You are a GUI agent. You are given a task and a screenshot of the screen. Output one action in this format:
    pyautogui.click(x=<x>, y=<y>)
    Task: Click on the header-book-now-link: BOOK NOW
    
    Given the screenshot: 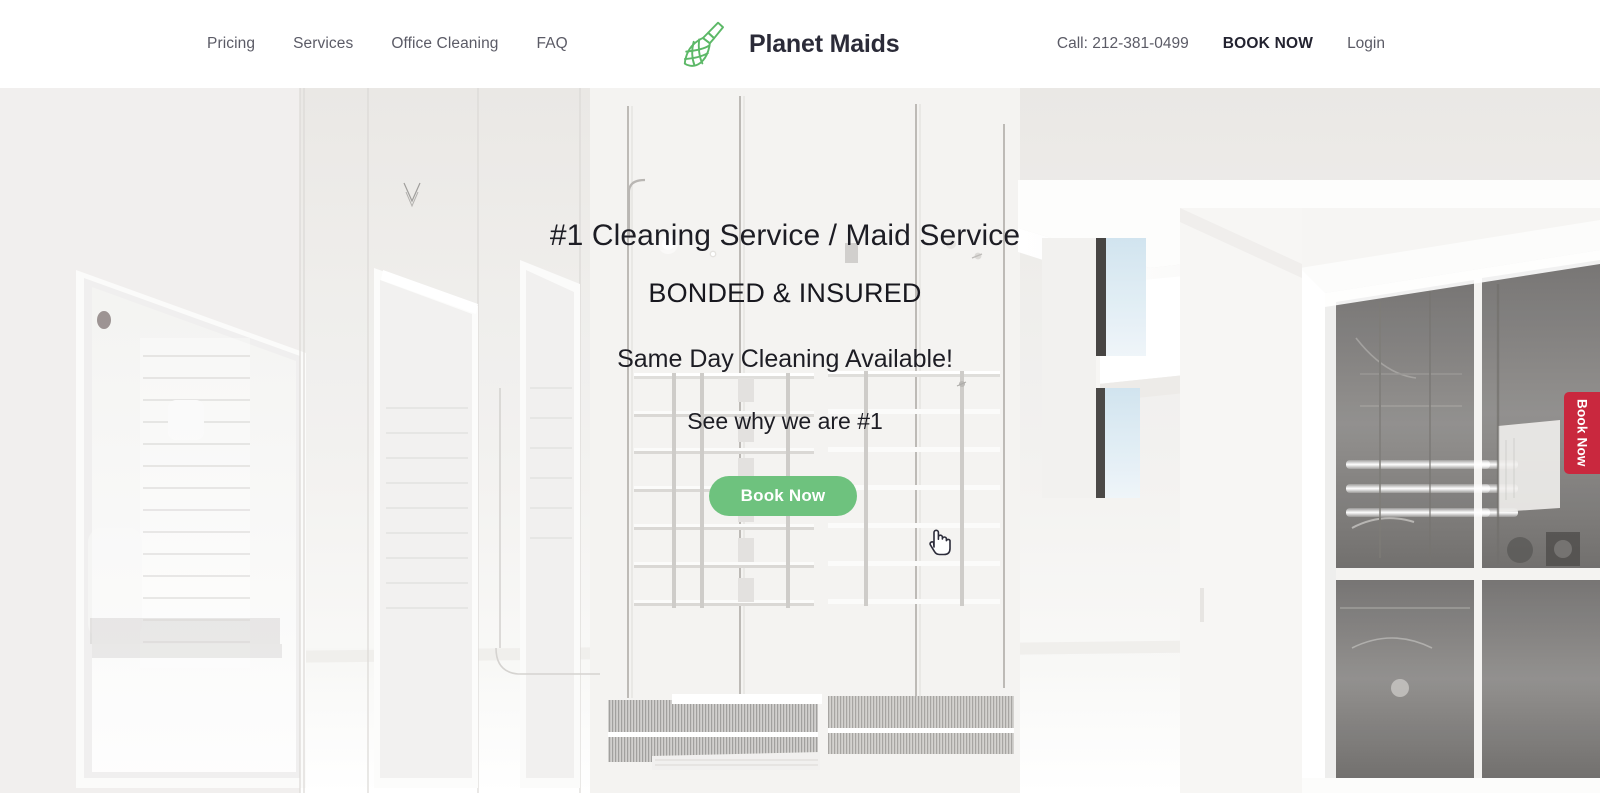 What is the action you would take?
    pyautogui.click(x=1268, y=44)
    